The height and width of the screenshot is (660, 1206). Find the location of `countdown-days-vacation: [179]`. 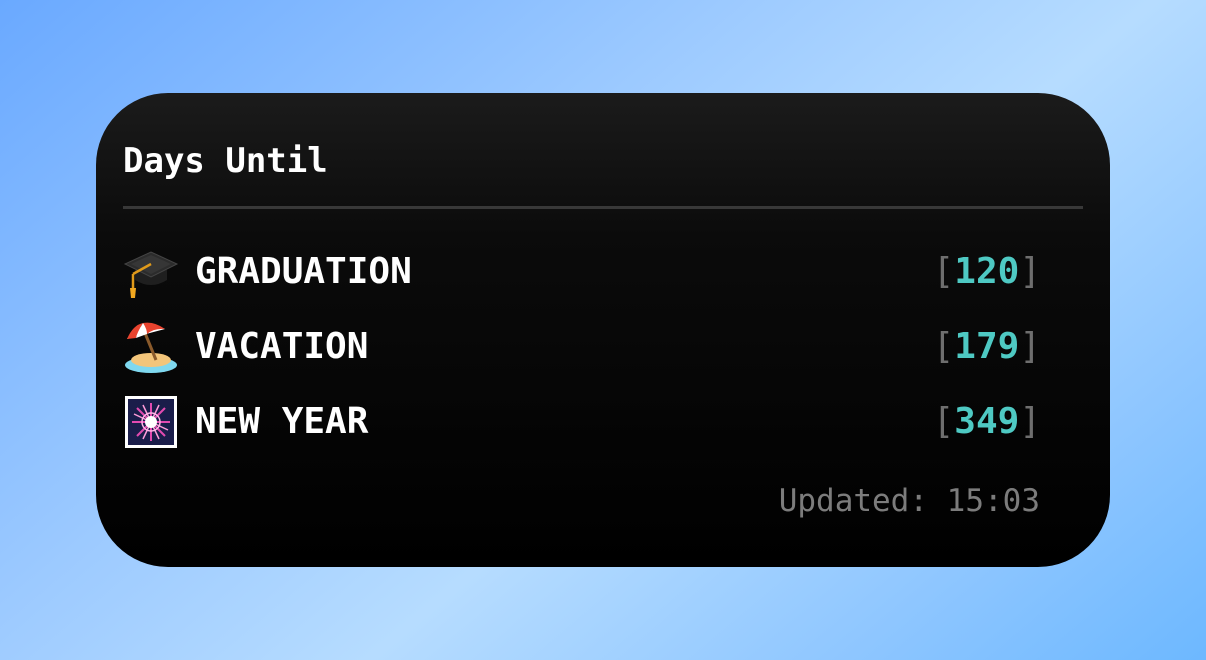

countdown-days-vacation: [179] is located at coordinates (987, 347).